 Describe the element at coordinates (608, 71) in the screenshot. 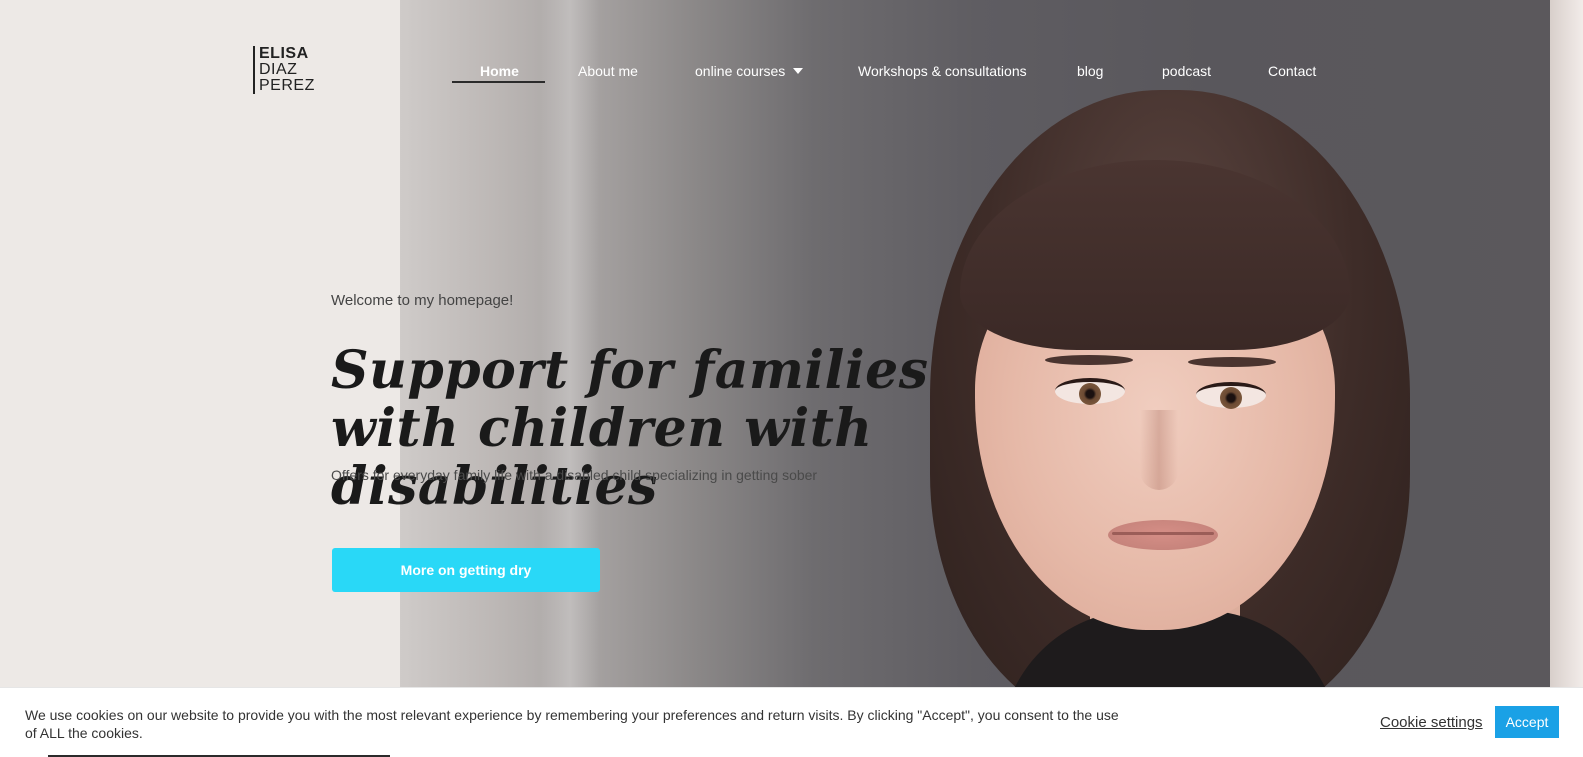

I see `nav-item-about: About me` at that location.